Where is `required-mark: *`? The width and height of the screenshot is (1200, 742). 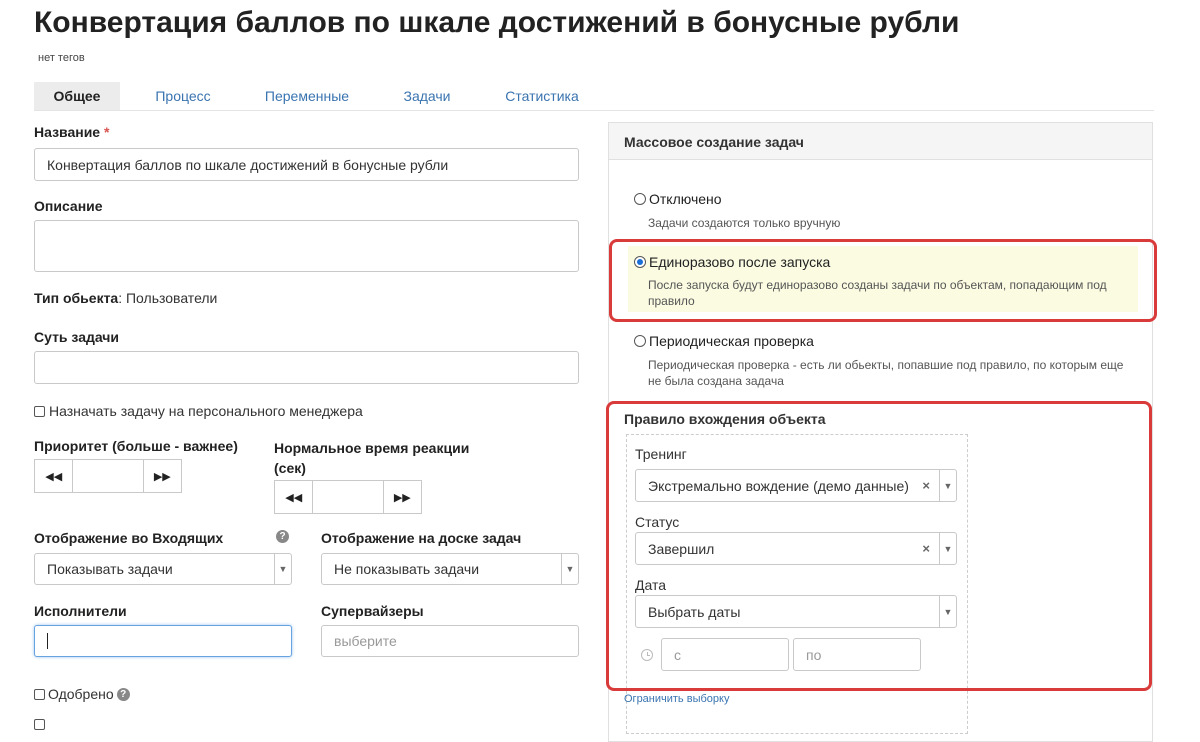 required-mark: * is located at coordinates (106, 132).